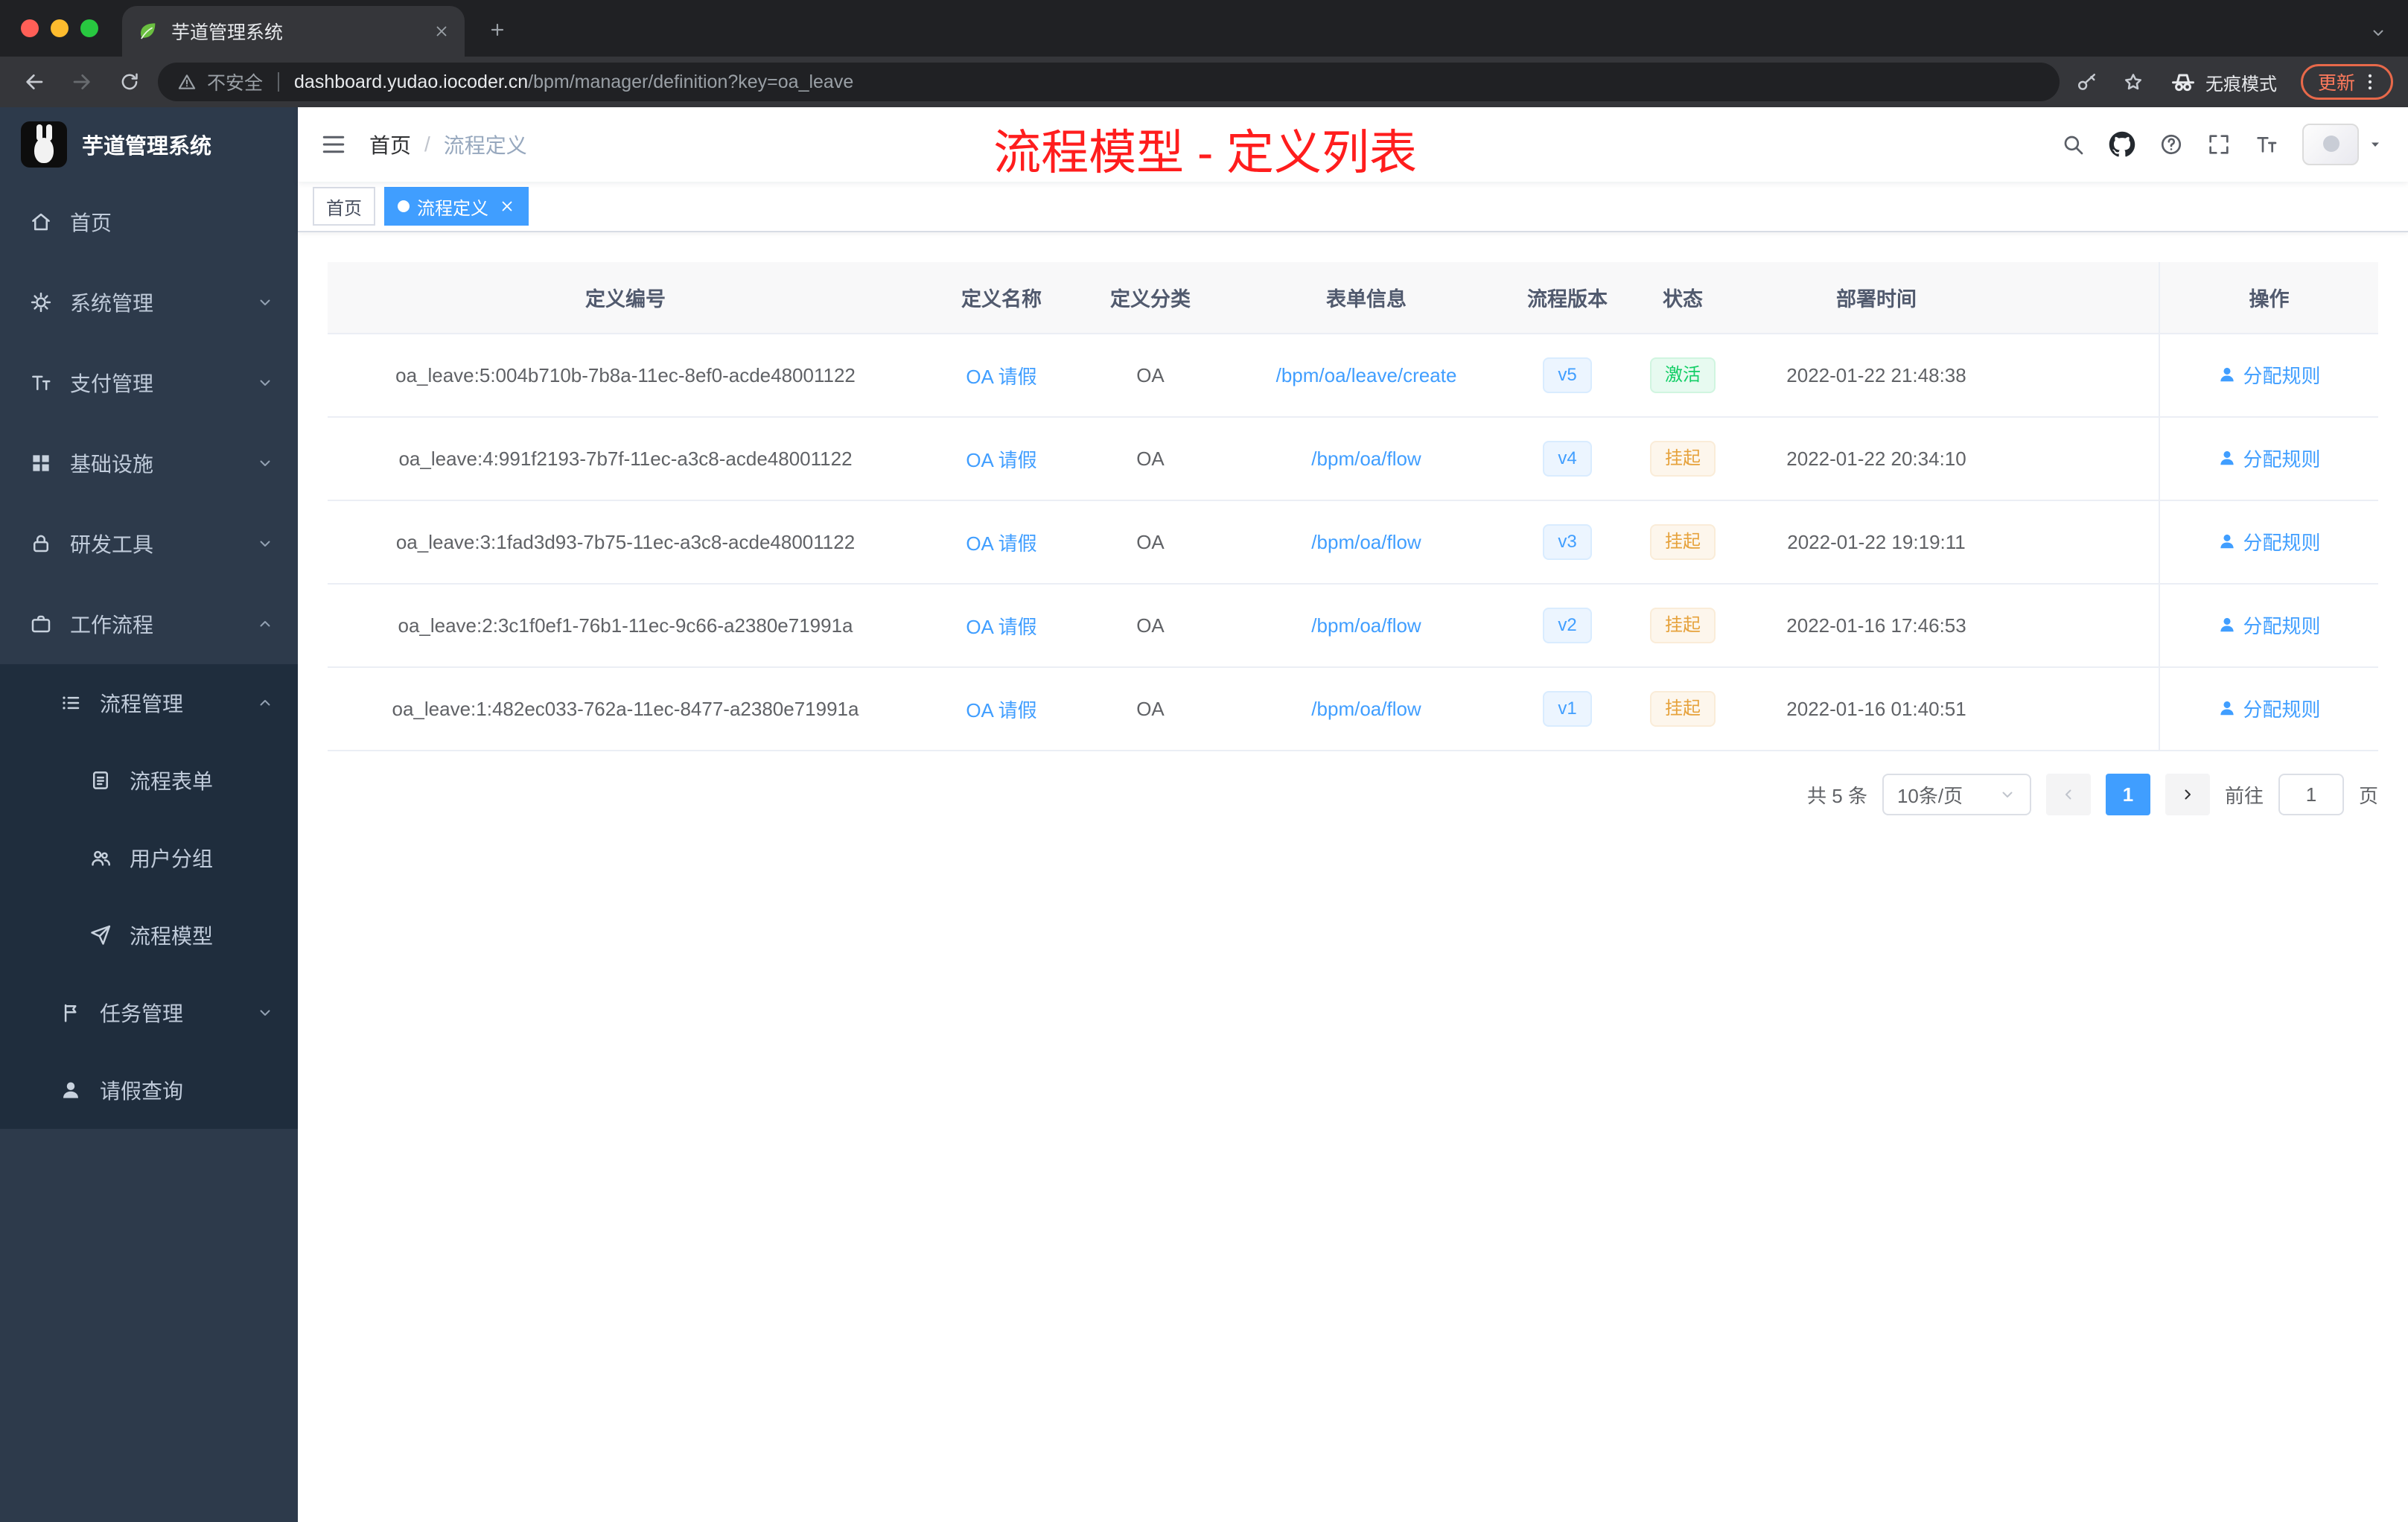 This screenshot has width=2408, height=1522. I want to click on sidebar-item-payment: 支付管理, so click(149, 383).